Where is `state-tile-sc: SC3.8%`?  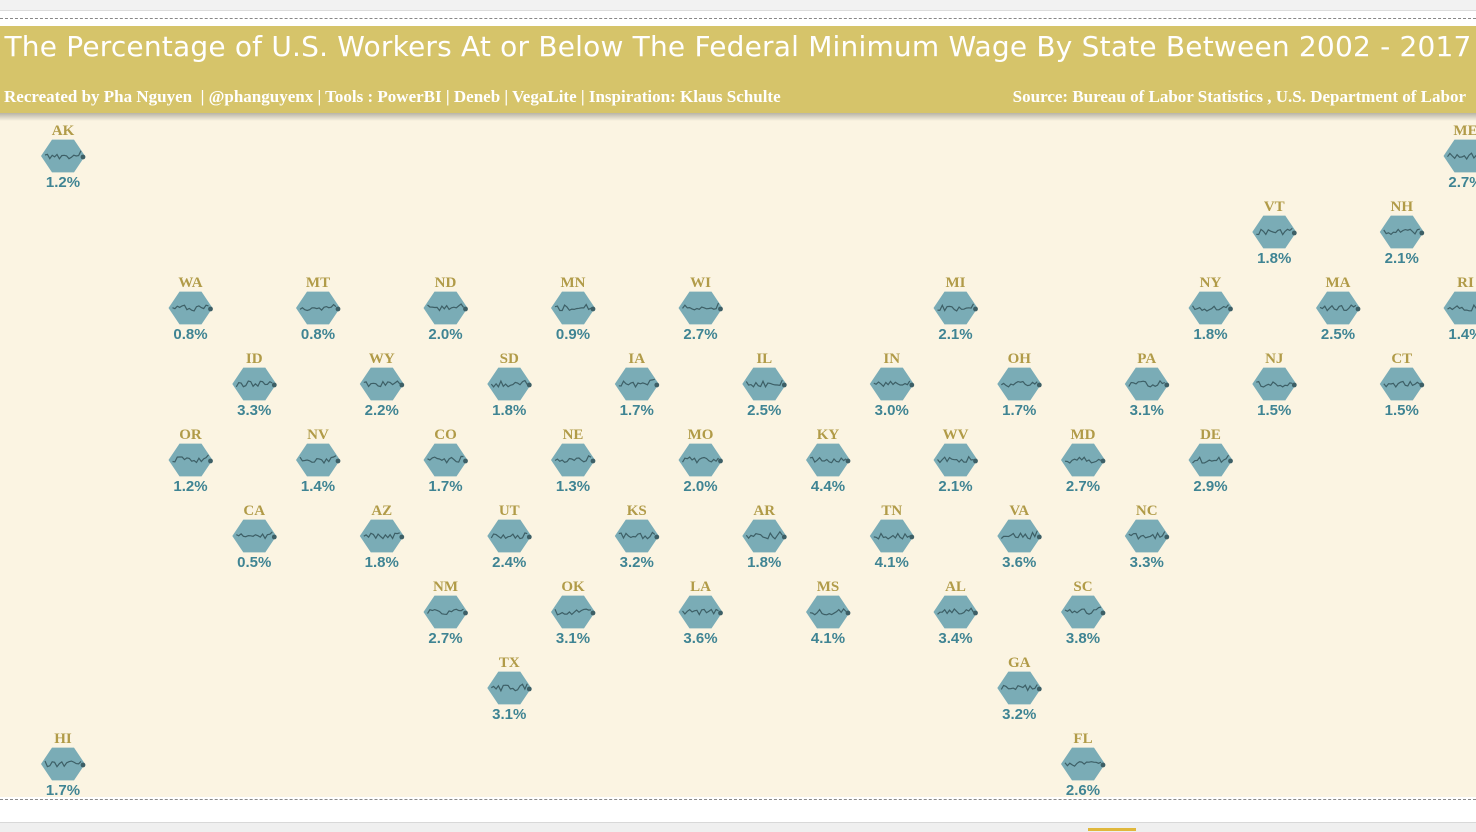
state-tile-sc: SC3.8% is located at coordinates (1083, 613).